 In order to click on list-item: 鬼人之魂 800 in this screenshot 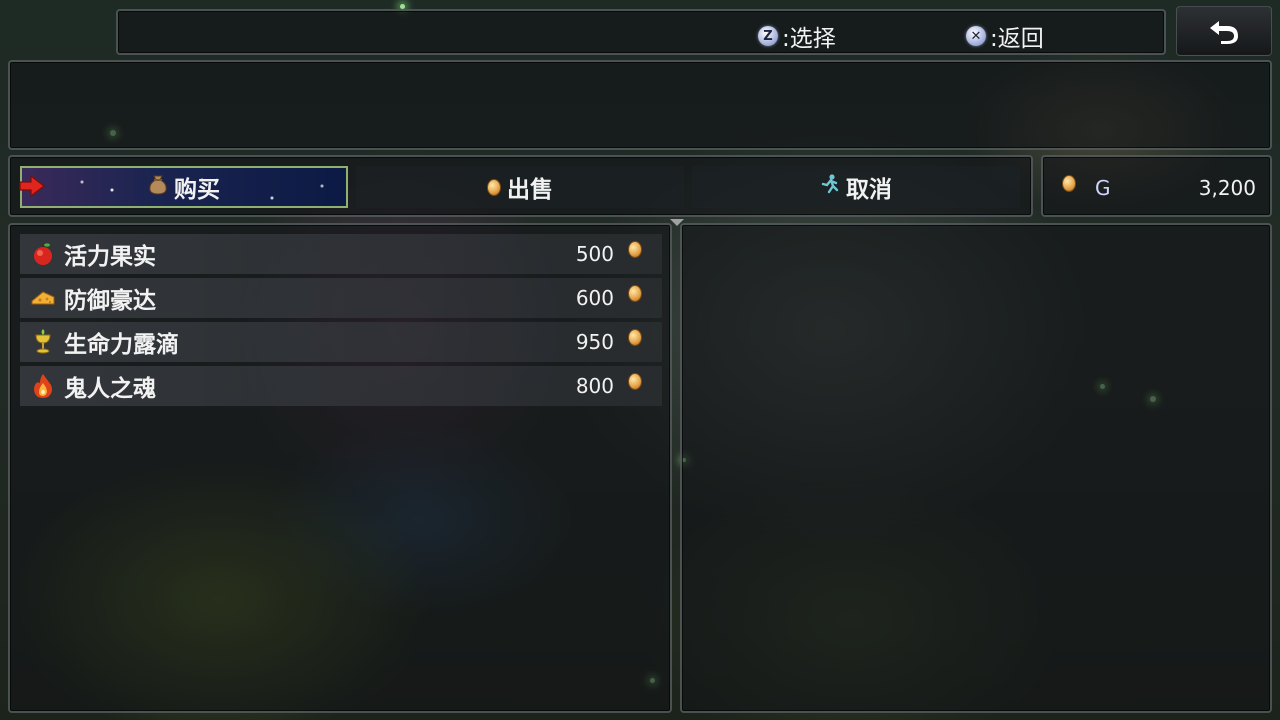, I will do `click(341, 386)`.